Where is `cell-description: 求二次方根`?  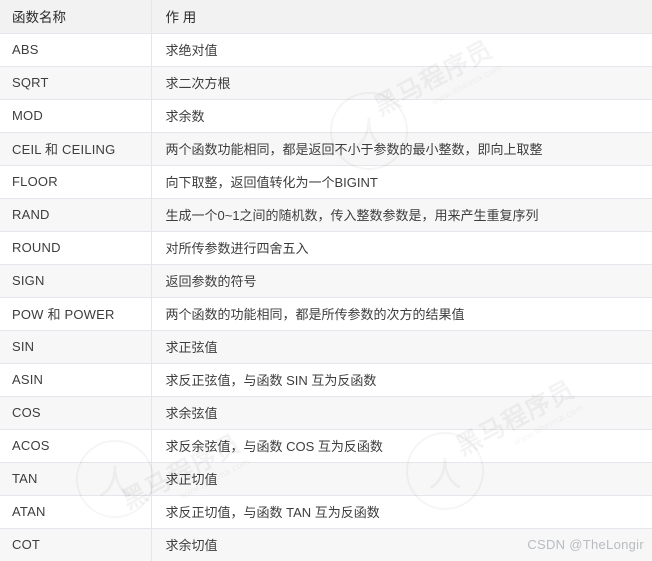 cell-description: 求二次方根 is located at coordinates (401, 83).